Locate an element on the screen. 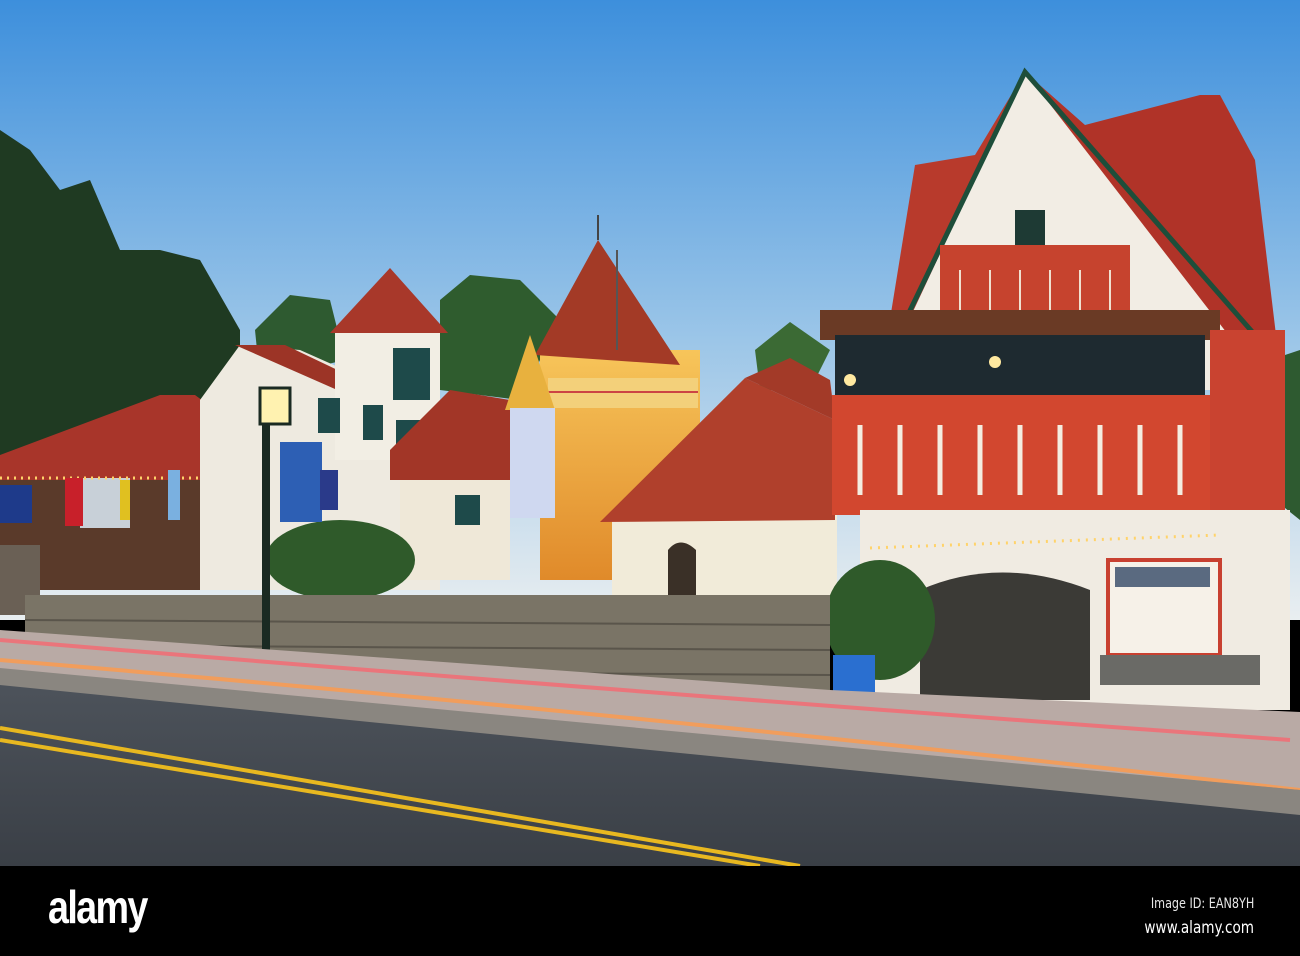 This screenshot has height=956, width=1300. watermark-footer: alamy Image ID: EAN8YH www.alamy.com is located at coordinates (650, 911).